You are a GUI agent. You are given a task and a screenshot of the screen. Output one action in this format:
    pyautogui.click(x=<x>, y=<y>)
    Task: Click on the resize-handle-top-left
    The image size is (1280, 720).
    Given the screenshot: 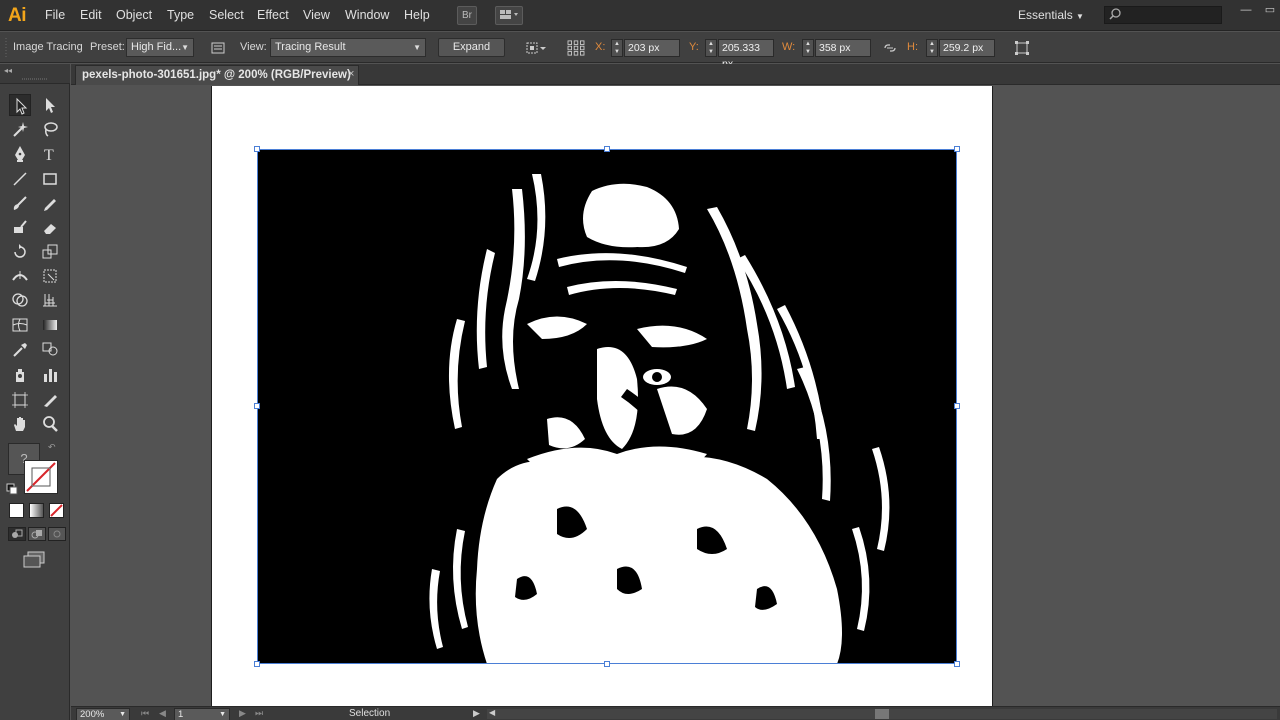 What is the action you would take?
    pyautogui.click(x=257, y=149)
    